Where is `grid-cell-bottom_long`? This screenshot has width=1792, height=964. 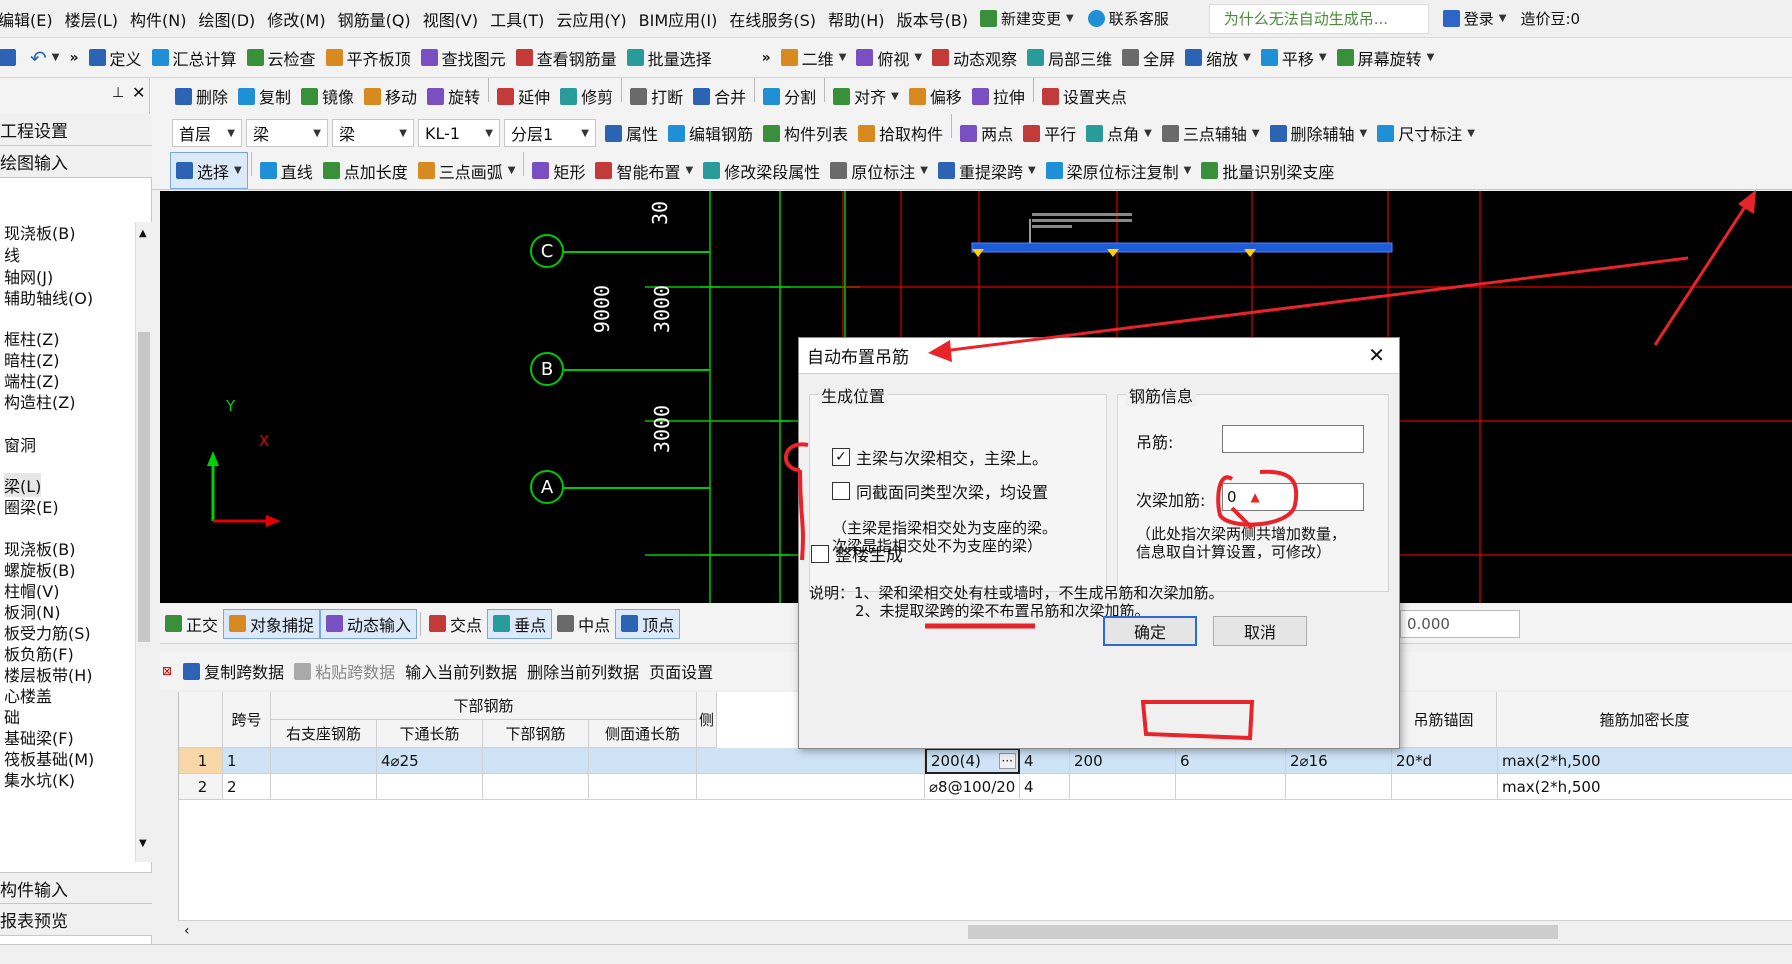 grid-cell-bottom_long is located at coordinates (430, 787).